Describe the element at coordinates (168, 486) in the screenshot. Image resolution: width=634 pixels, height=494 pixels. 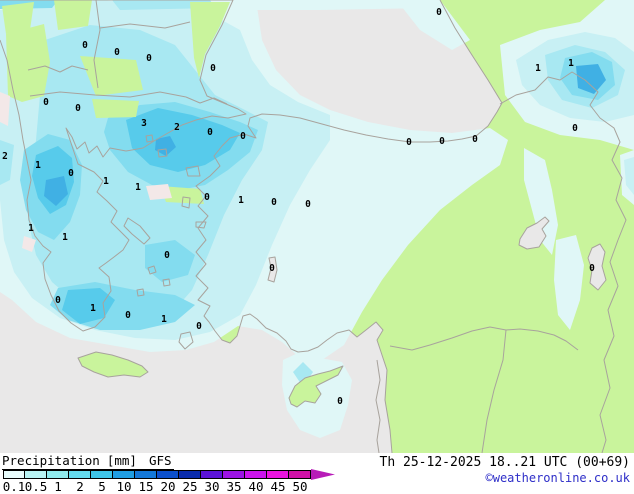
I see `colorbar-tick-label: 20` at that location.